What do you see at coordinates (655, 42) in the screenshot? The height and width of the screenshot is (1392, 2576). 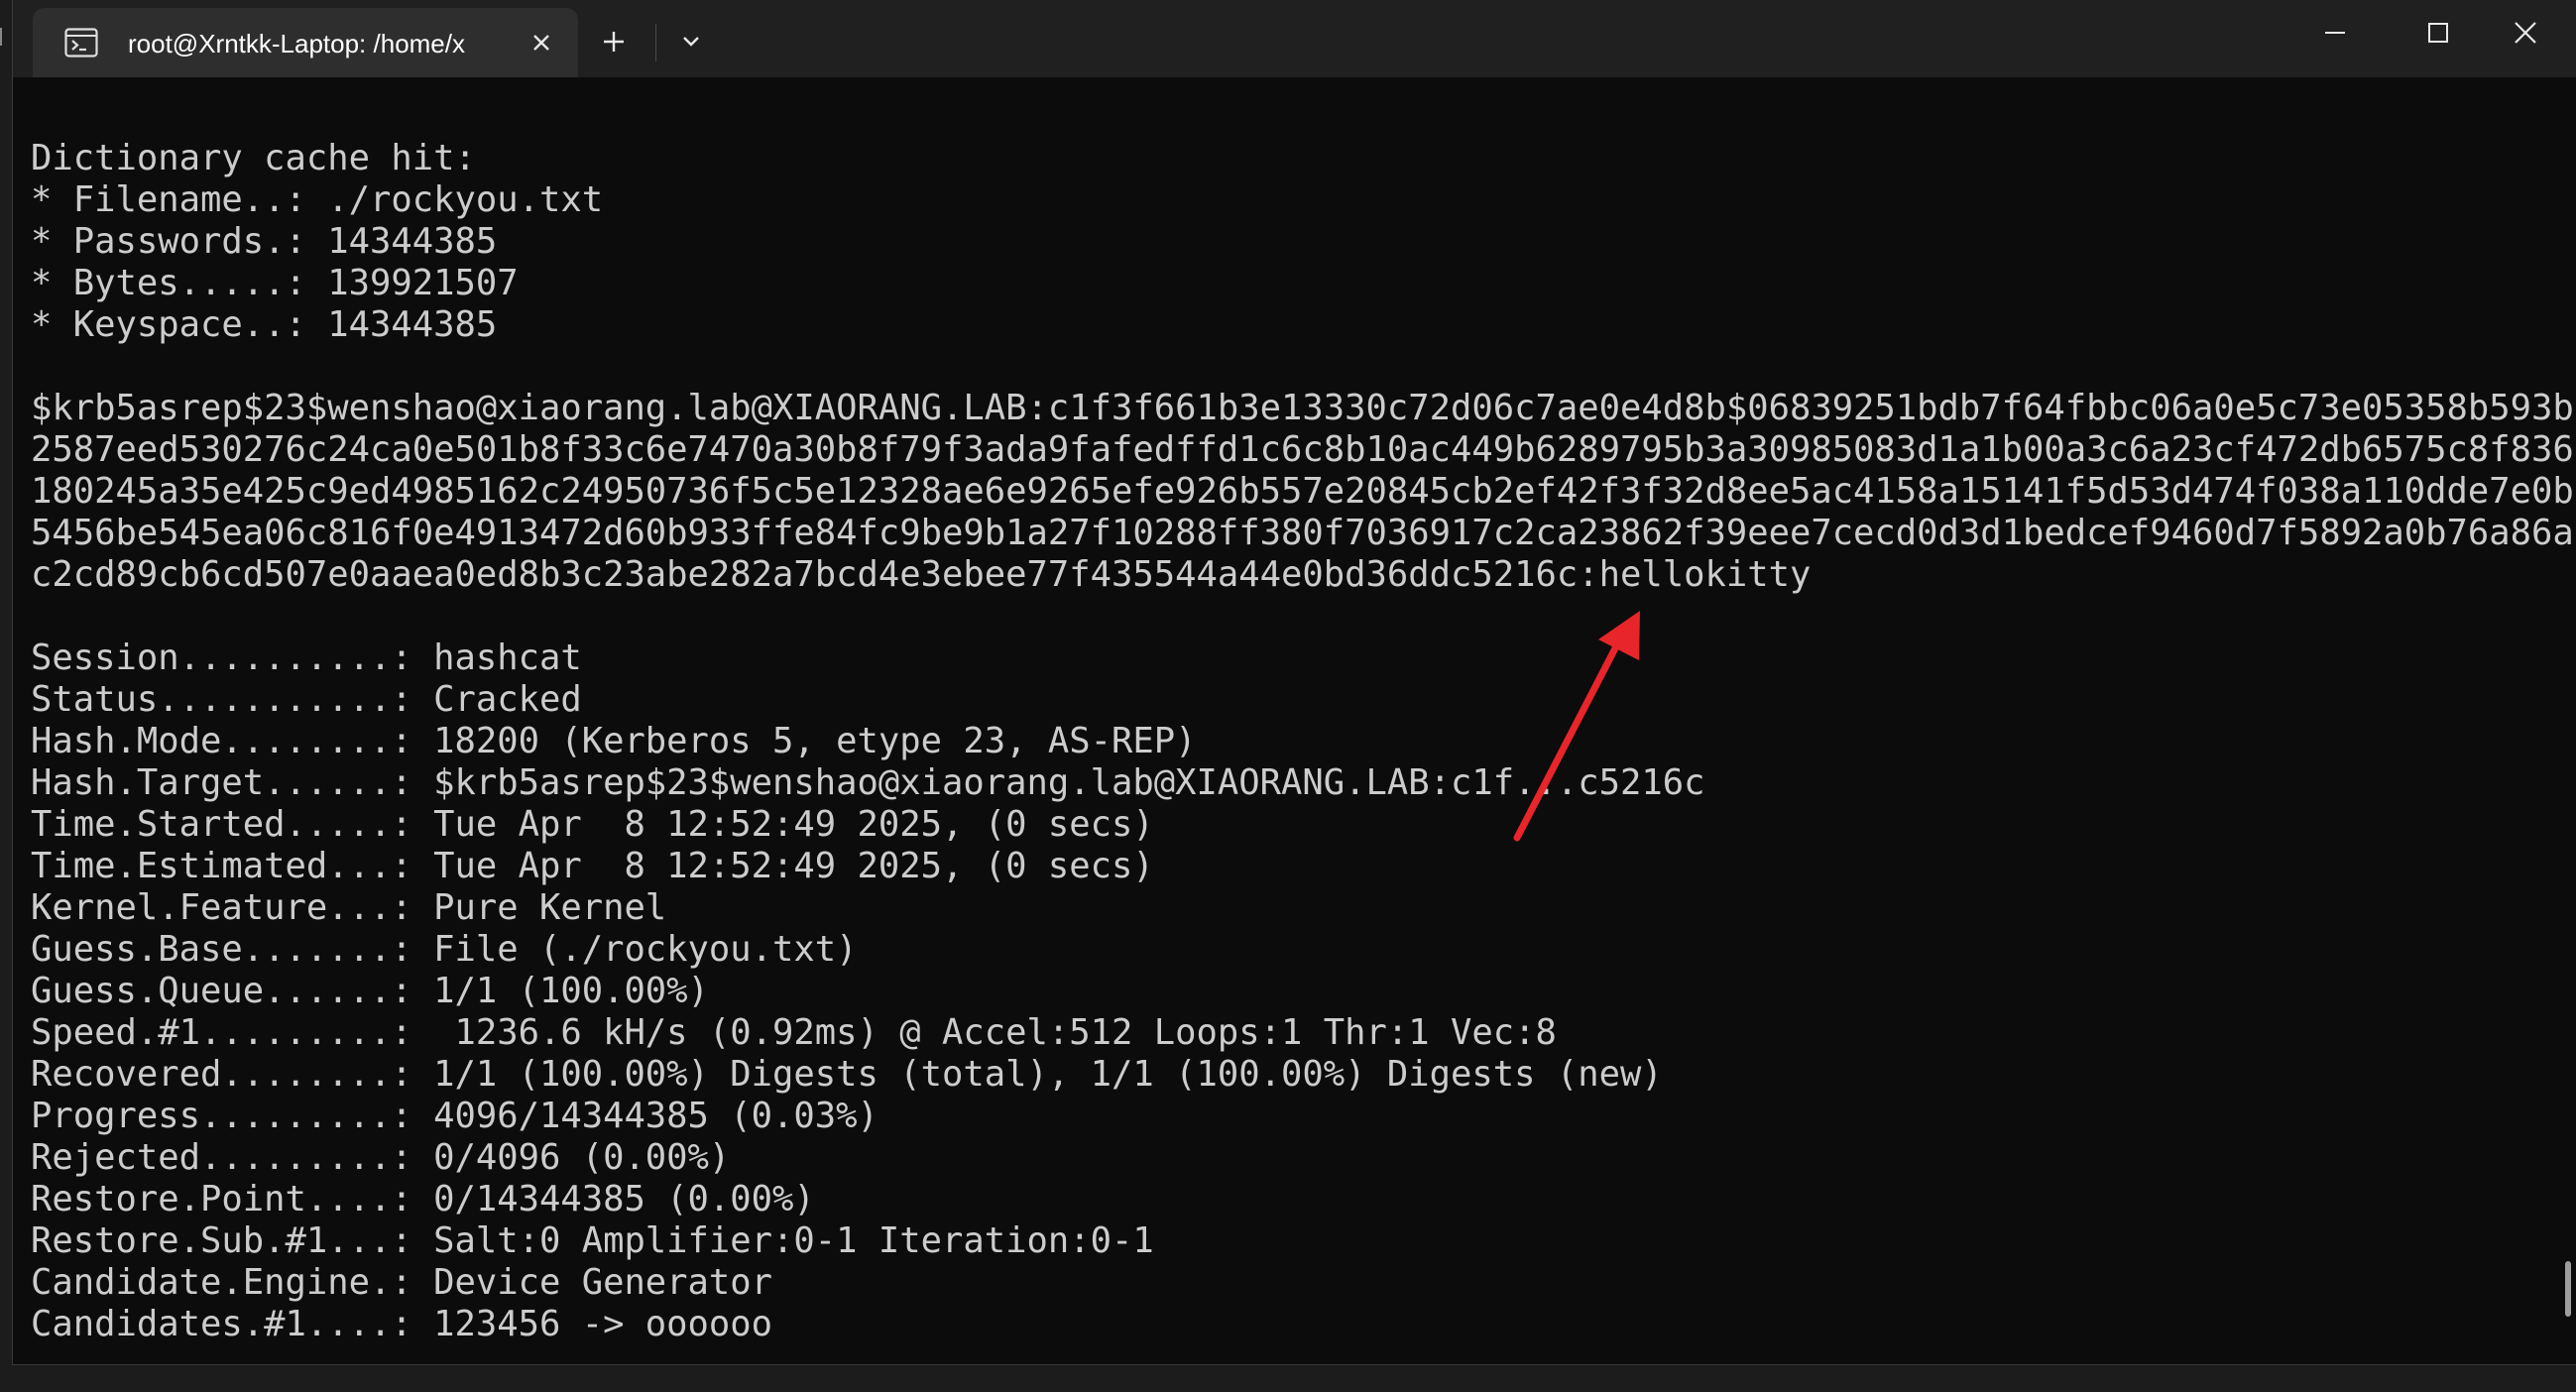 I see `toolbar-divider` at bounding box center [655, 42].